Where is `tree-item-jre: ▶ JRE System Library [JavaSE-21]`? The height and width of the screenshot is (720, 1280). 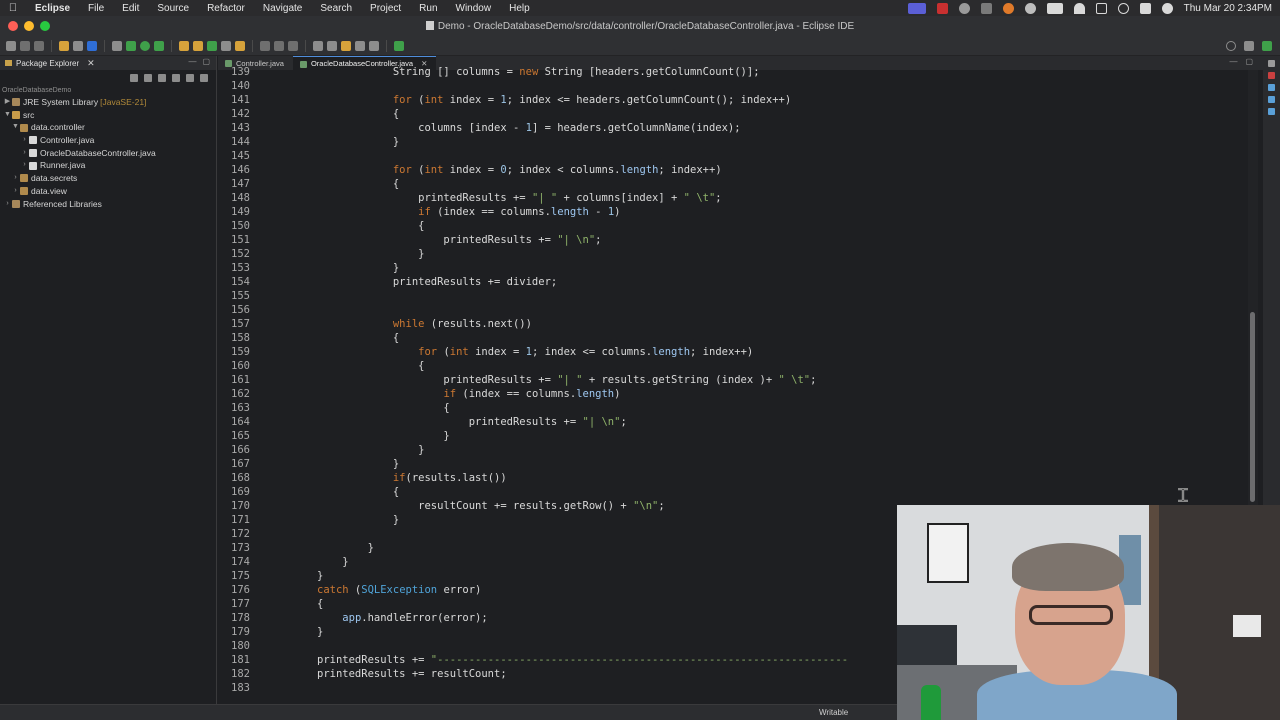 tree-item-jre: ▶ JRE System Library [JavaSE-21] is located at coordinates (108, 102).